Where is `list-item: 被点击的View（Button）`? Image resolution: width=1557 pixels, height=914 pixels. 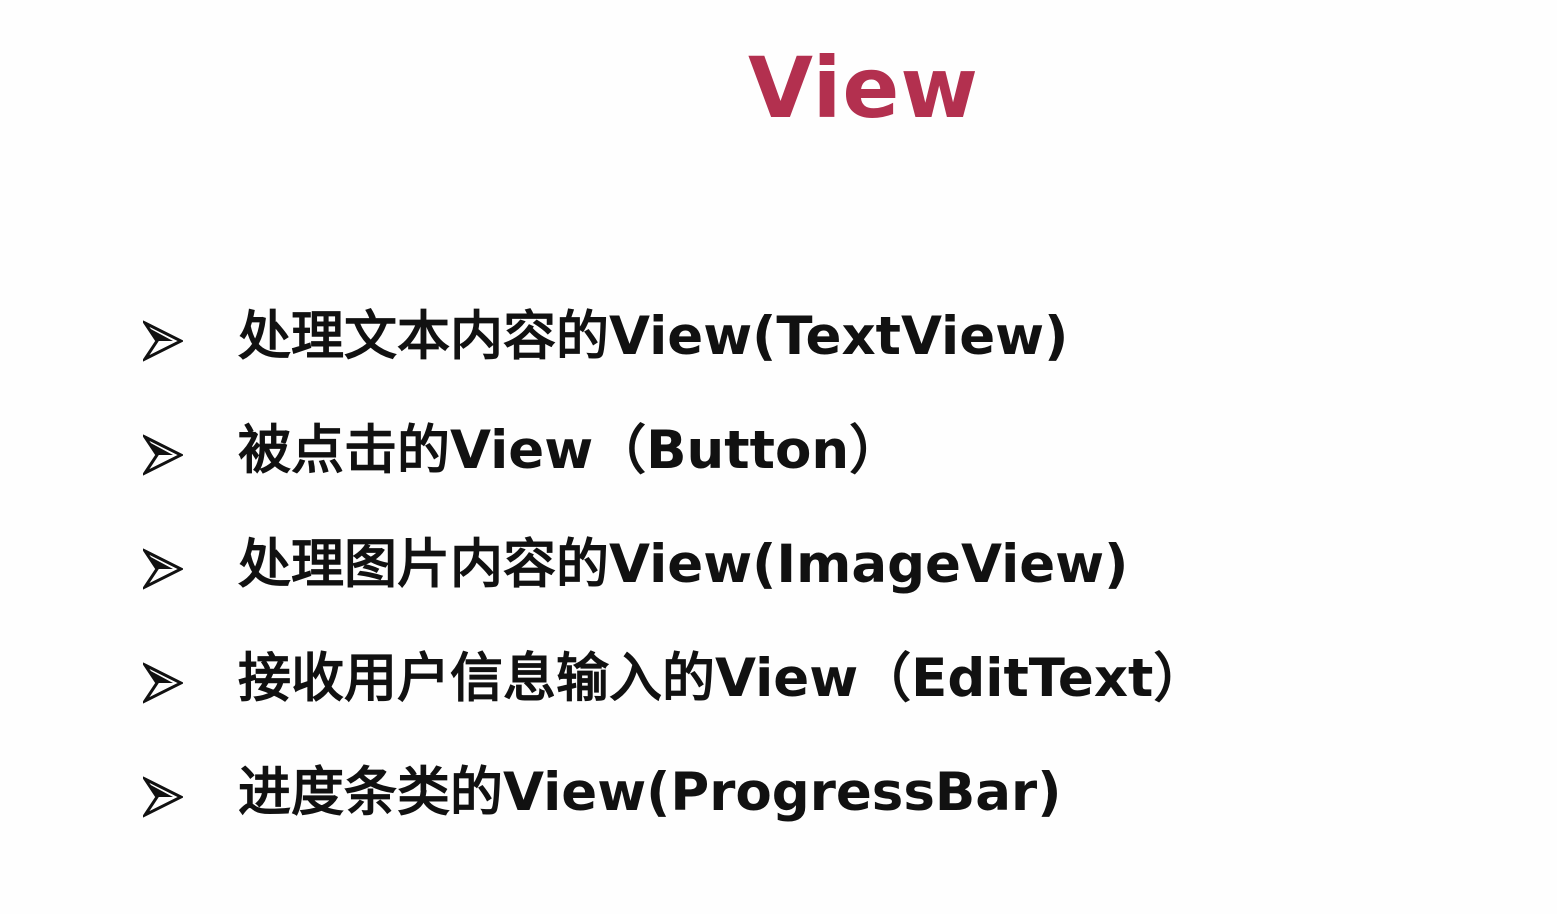
list-item: 被点击的View（Button） is located at coordinates (778, 454).